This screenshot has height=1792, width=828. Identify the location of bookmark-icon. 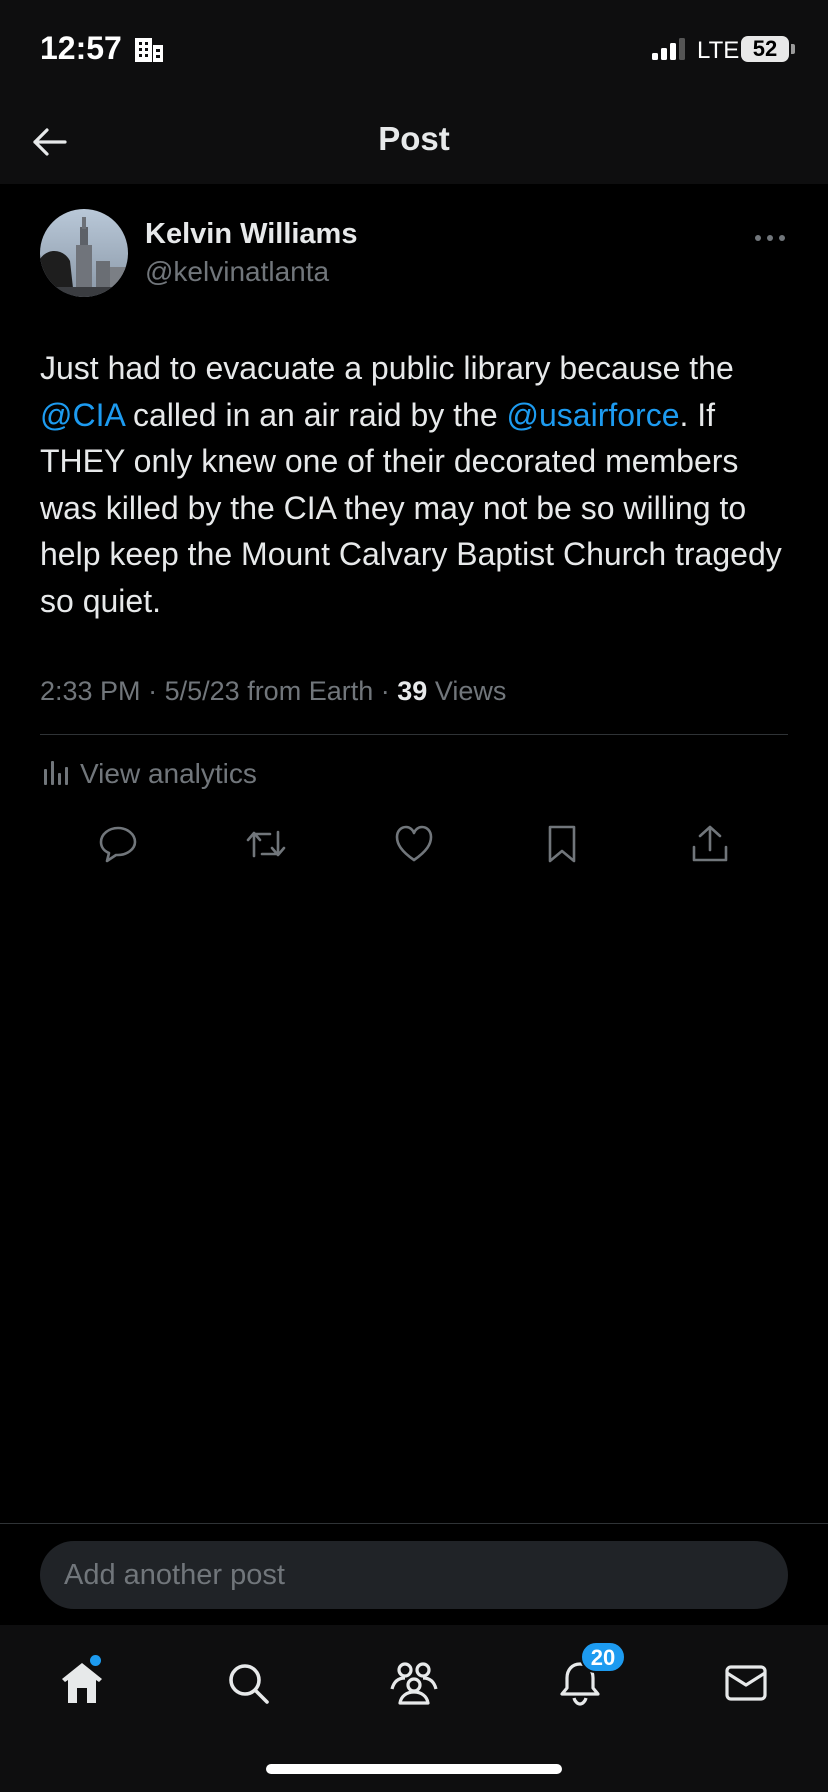
(562, 844).